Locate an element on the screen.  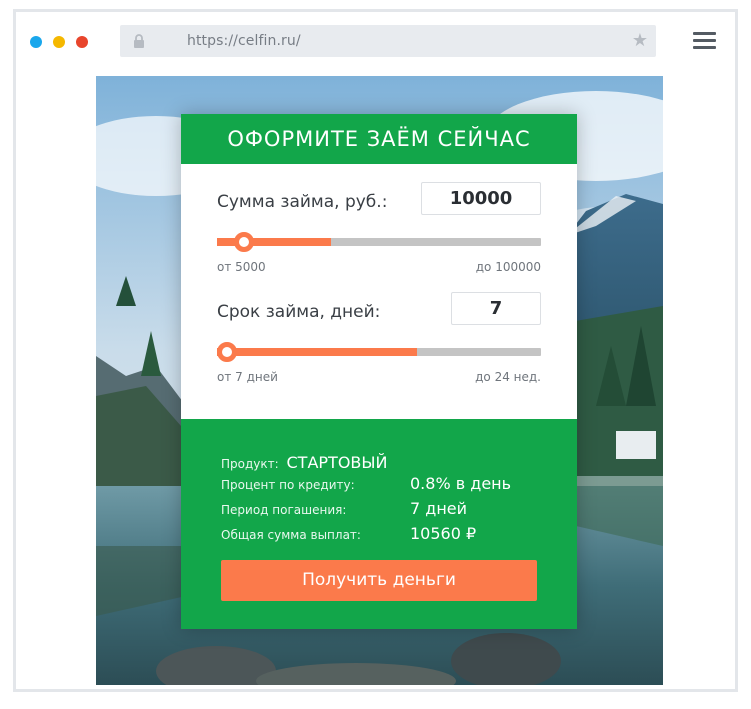
total-label: Общая сумма выплат: is located at coordinates (291, 535).